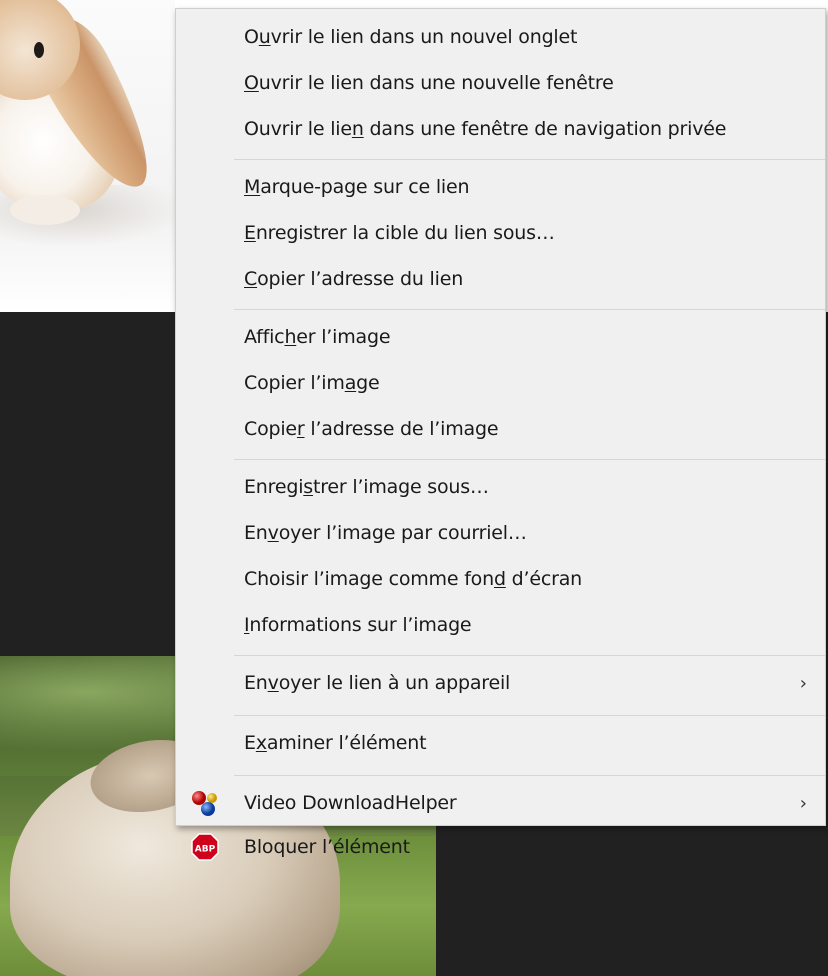 This screenshot has width=828, height=976. I want to click on access-key: n, so click(357, 129).